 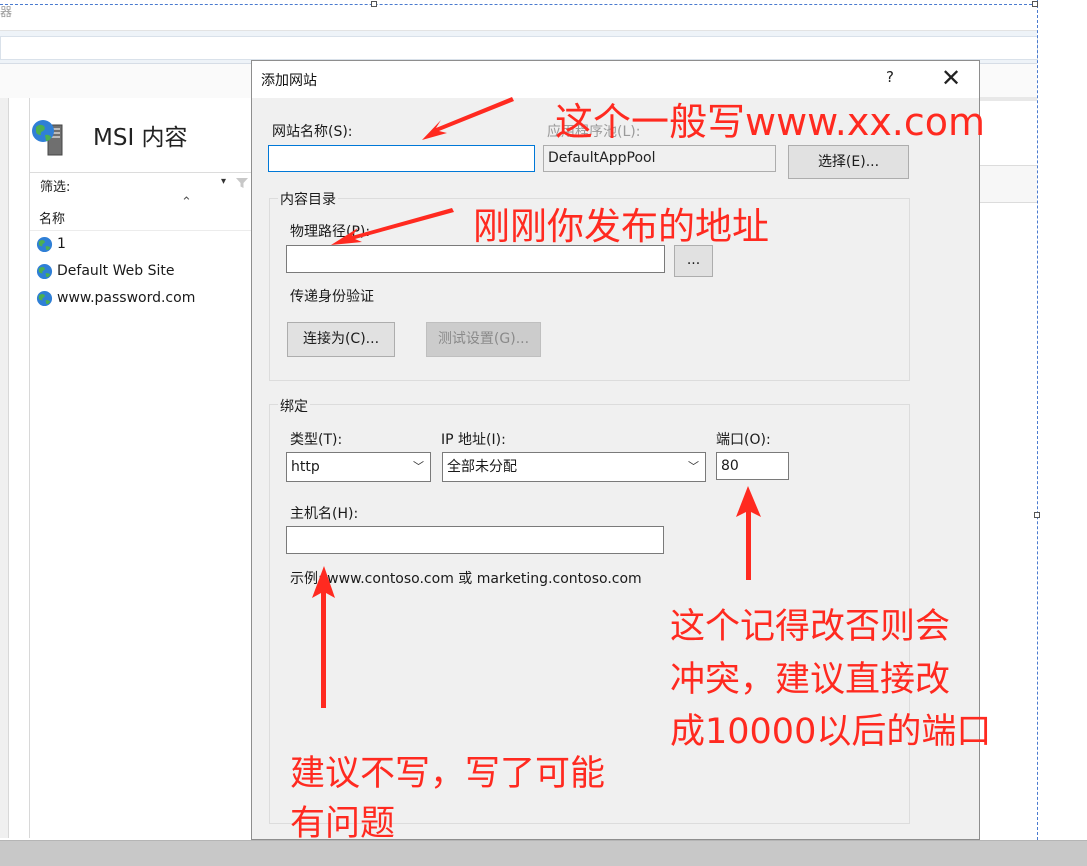 I want to click on dialog-titlebar, so click(x=615, y=79).